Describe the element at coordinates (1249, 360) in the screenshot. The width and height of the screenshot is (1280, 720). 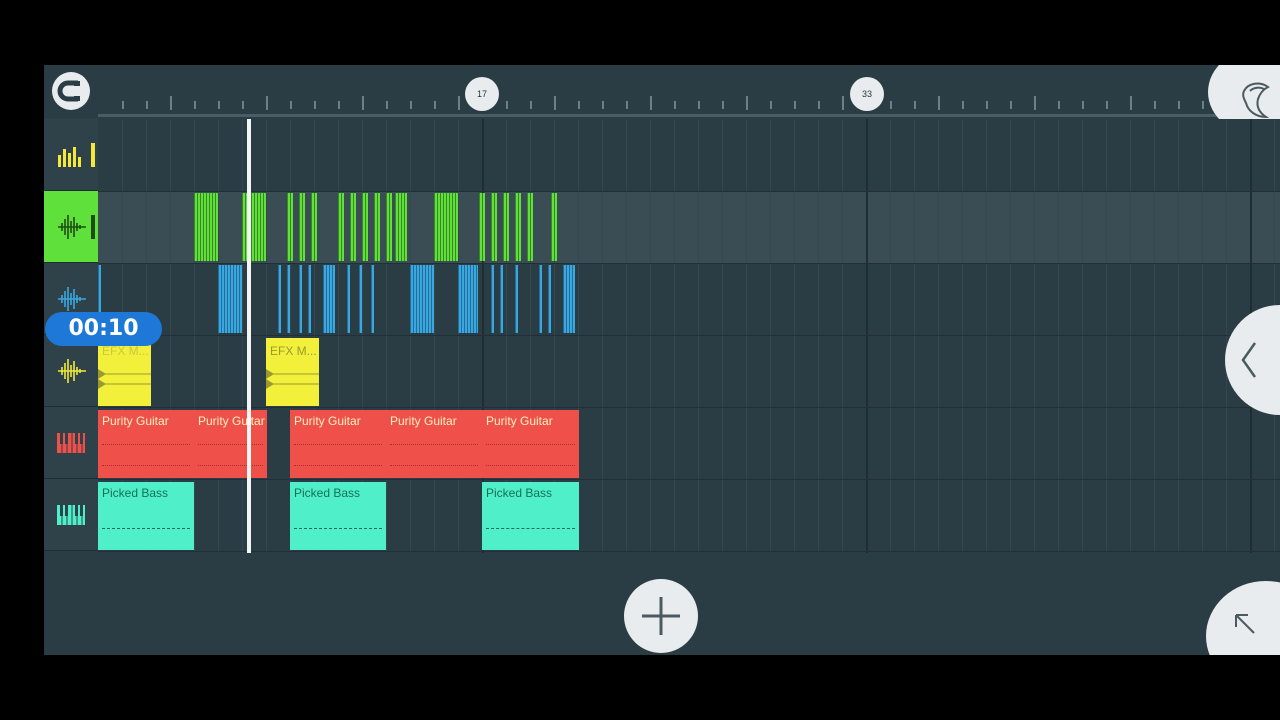
I see `chevron-left-icon` at that location.